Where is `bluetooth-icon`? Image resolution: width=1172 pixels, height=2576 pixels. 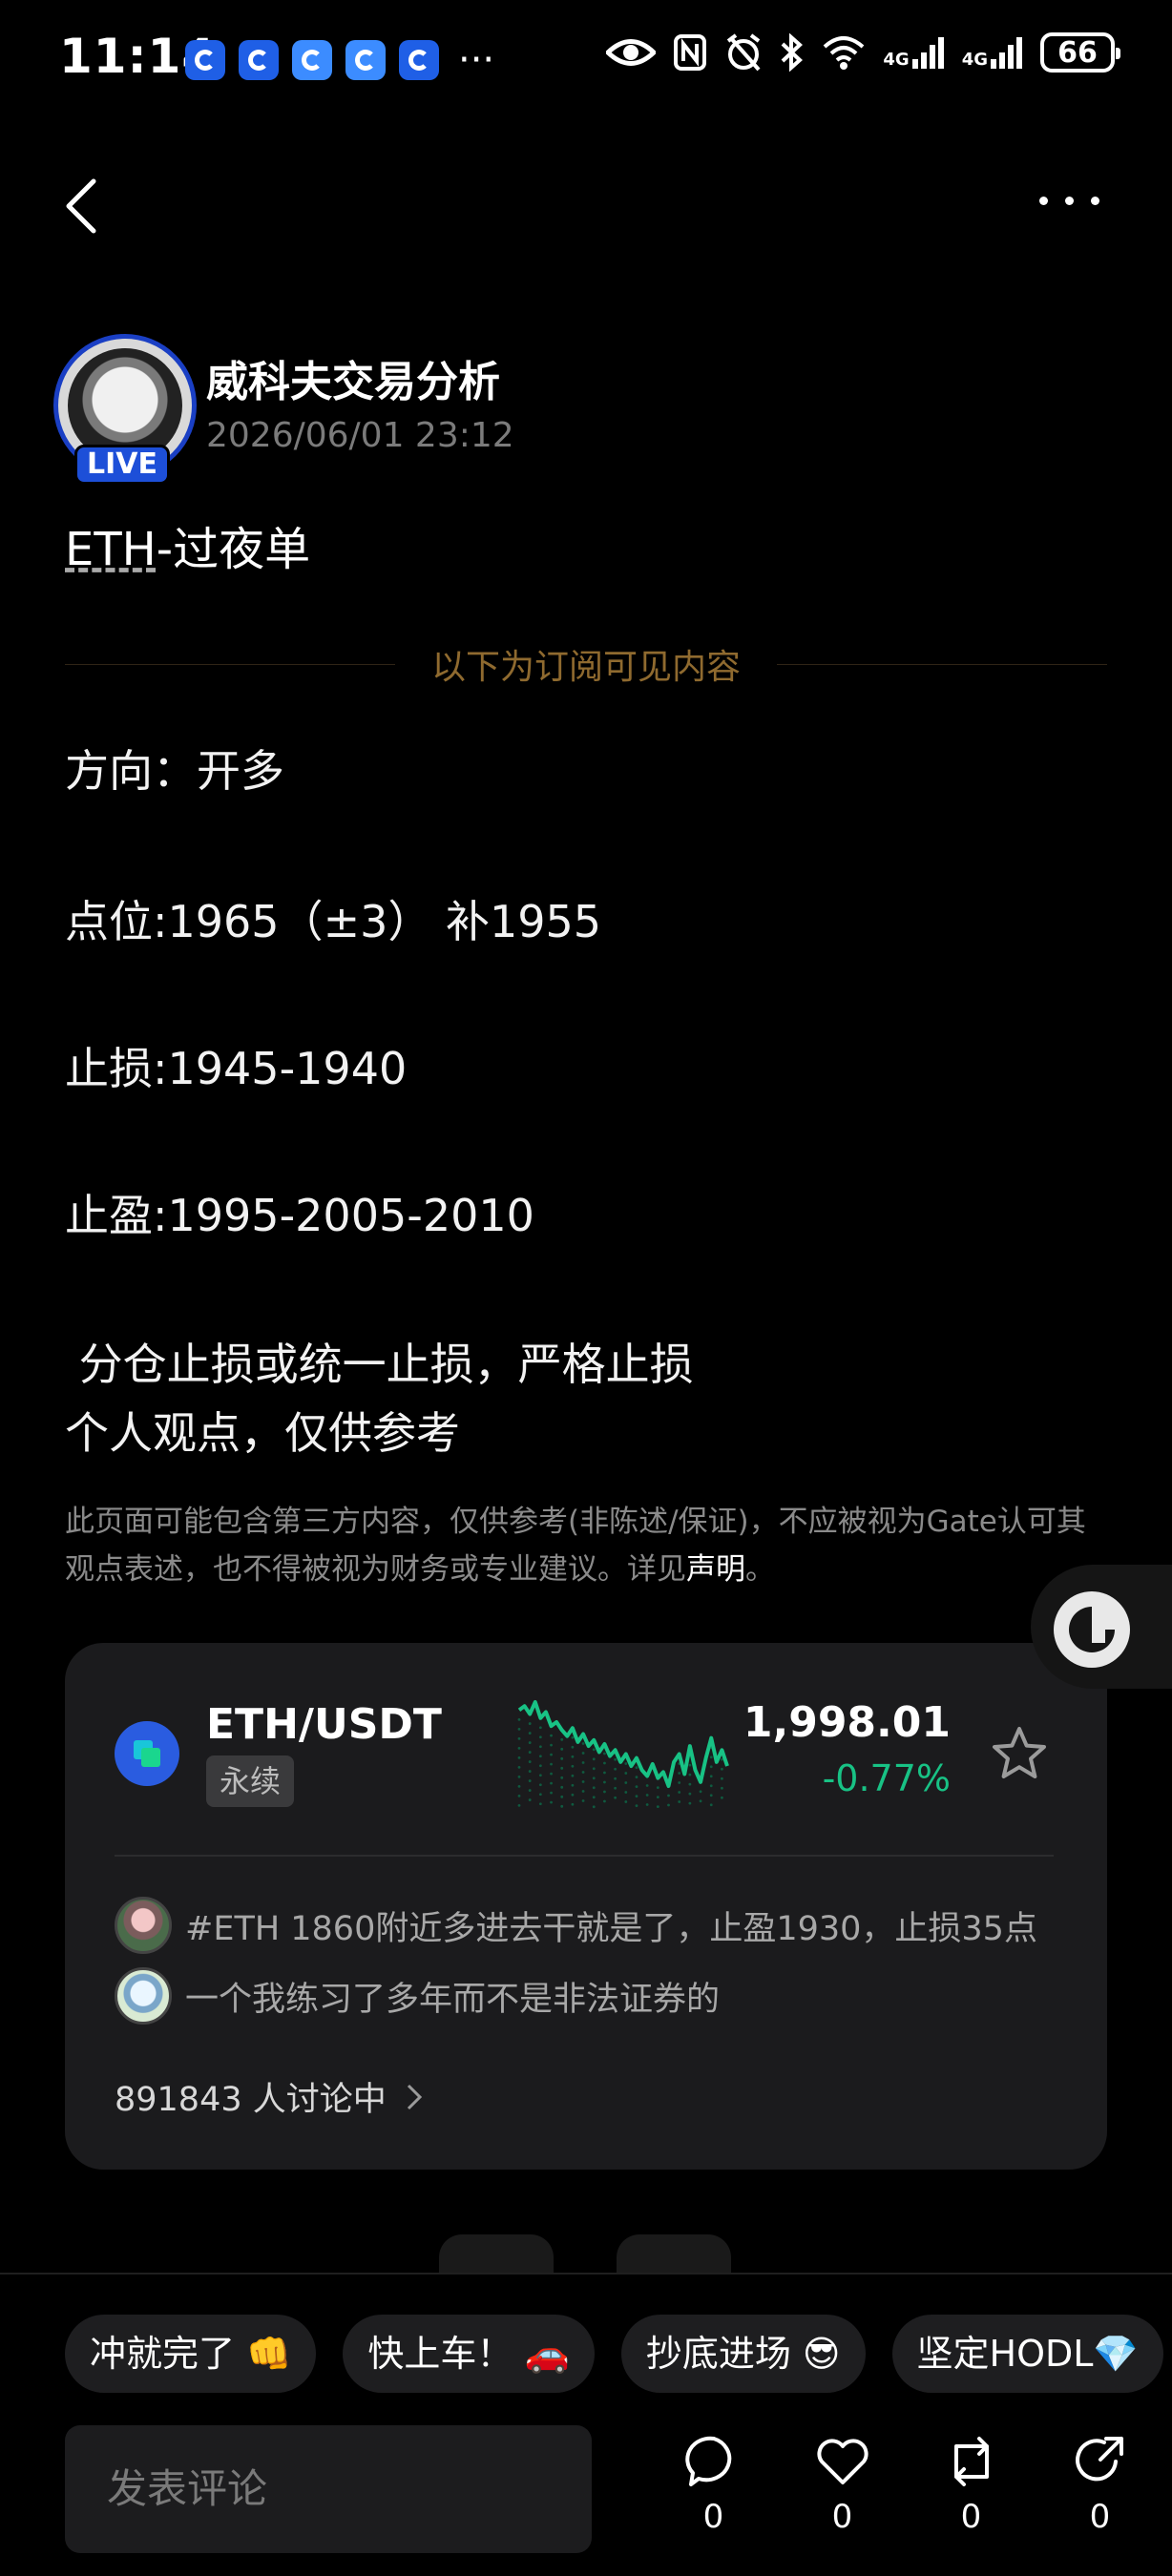
bluetooth-icon is located at coordinates (793, 52).